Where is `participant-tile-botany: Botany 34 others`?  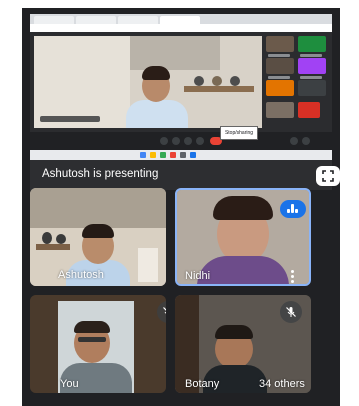
participant-tile-botany: Botany 34 others is located at coordinates (243, 344).